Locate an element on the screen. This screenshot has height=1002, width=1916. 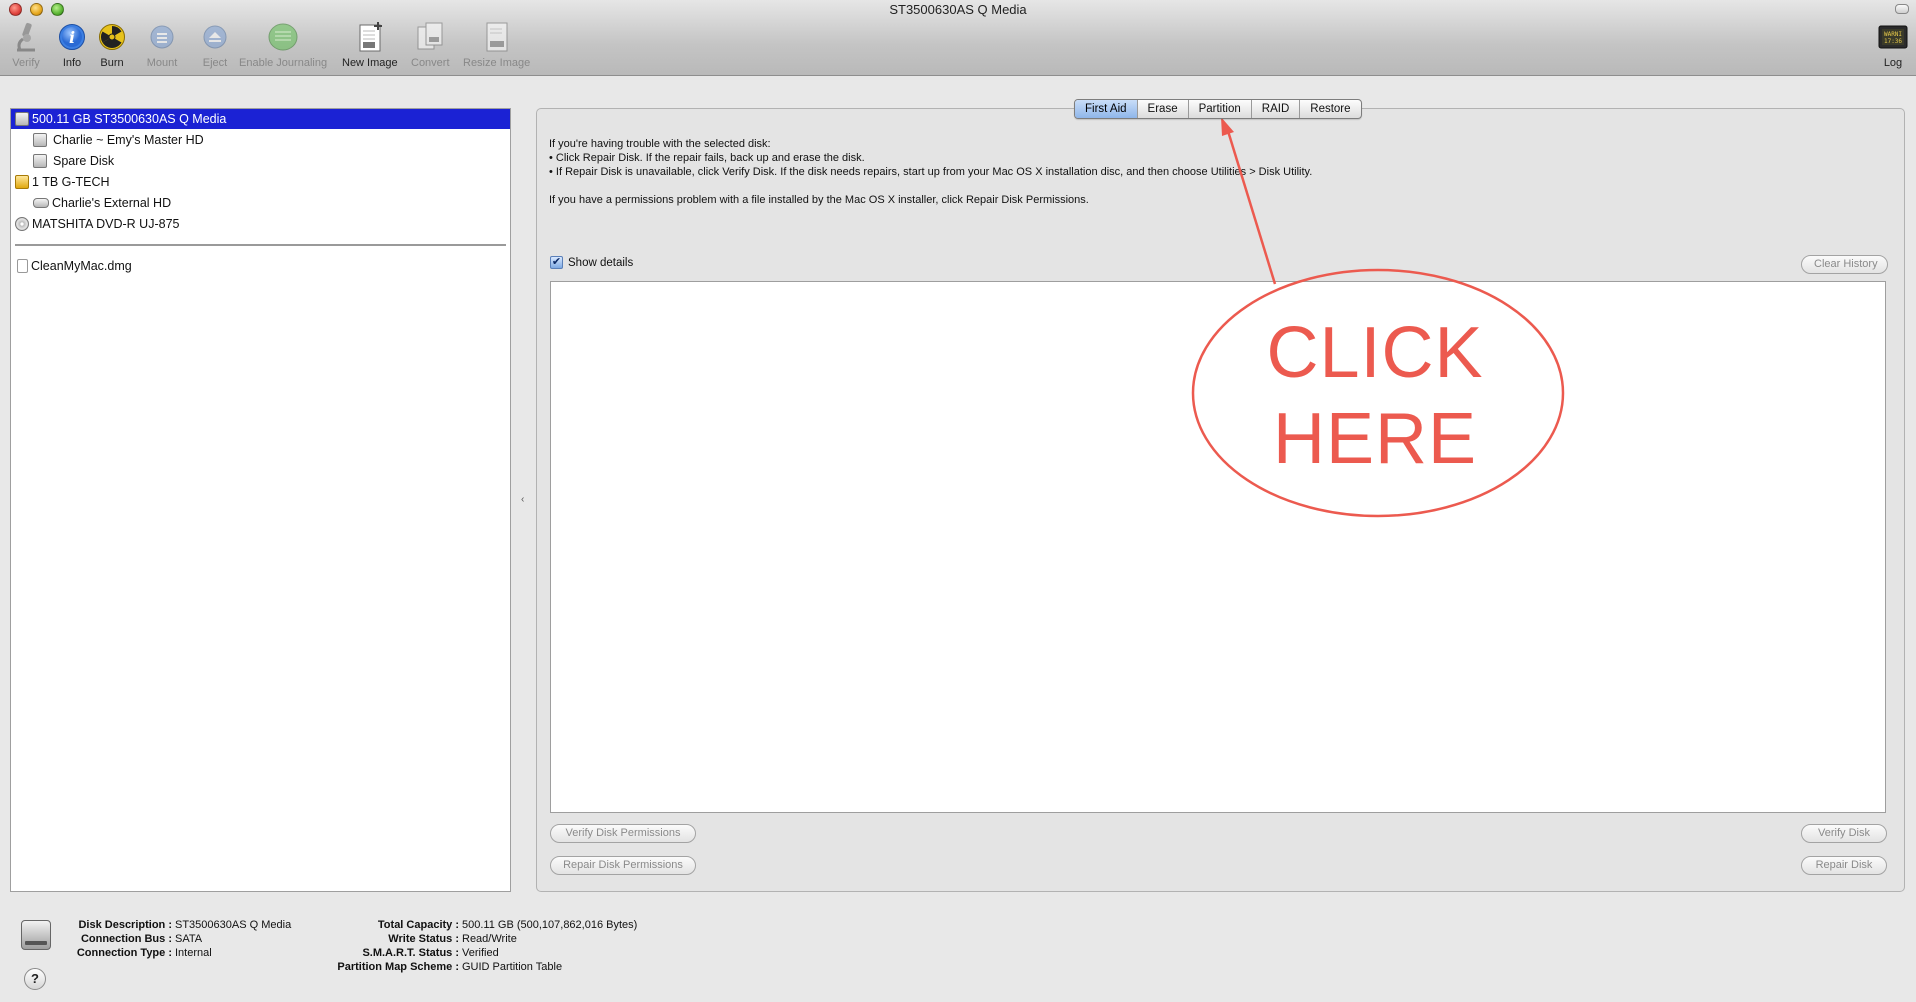
console-log-icon: WARNI 17:36 is located at coordinates (1893, 37).